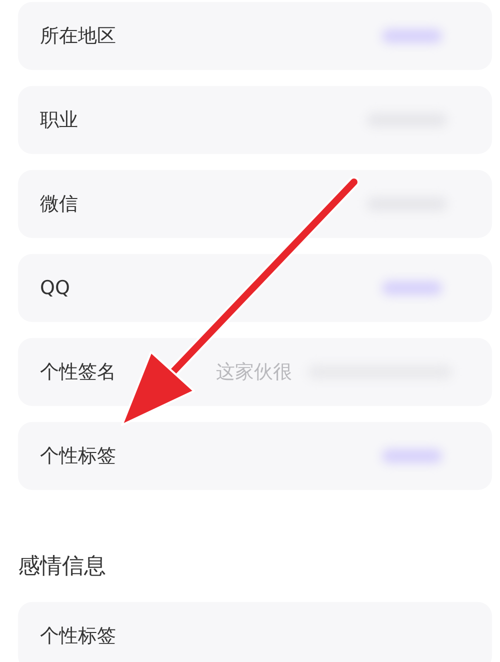 This screenshot has width=500, height=662. Describe the element at coordinates (62, 567) in the screenshot. I see `section-title: 感情信息` at that location.